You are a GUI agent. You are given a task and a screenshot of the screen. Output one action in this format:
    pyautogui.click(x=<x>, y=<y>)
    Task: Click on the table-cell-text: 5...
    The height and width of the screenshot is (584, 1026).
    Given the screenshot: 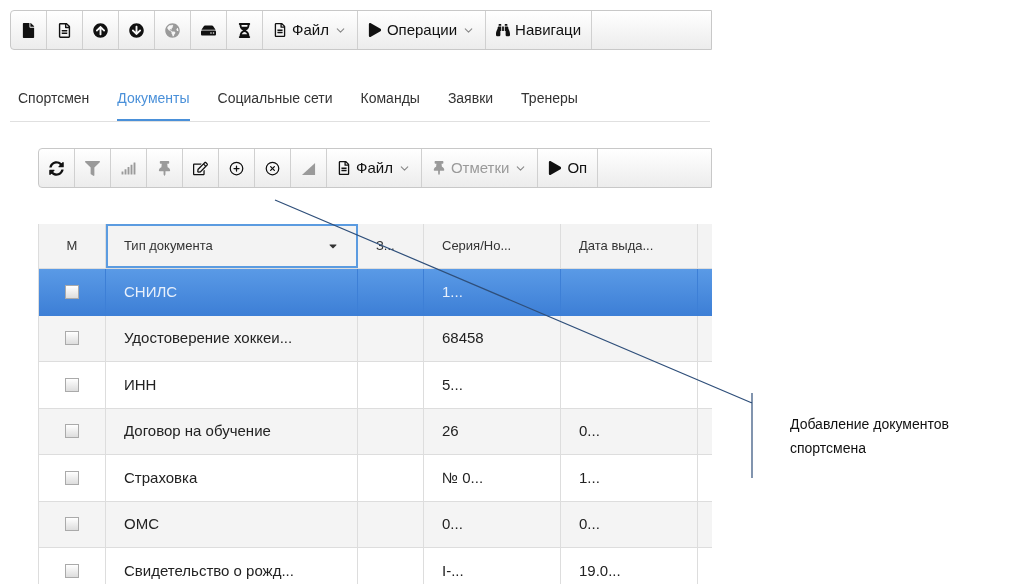 What is the action you would take?
    pyautogui.click(x=452, y=384)
    